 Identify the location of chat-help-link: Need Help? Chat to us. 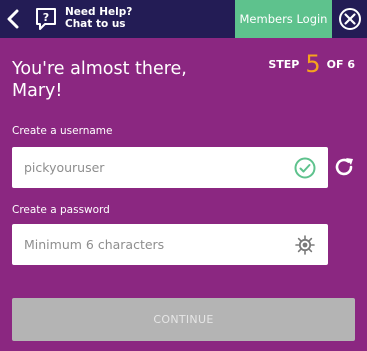
(98, 18).